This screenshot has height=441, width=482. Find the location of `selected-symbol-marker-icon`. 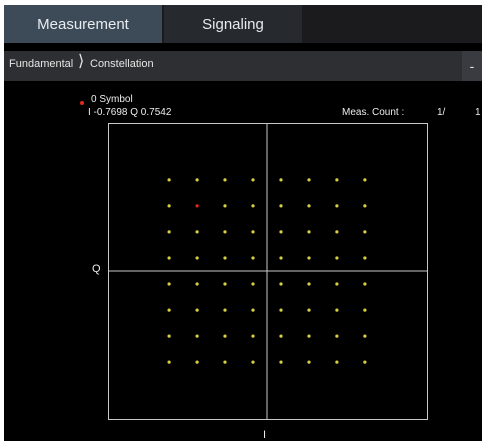

selected-symbol-marker-icon is located at coordinates (82, 103).